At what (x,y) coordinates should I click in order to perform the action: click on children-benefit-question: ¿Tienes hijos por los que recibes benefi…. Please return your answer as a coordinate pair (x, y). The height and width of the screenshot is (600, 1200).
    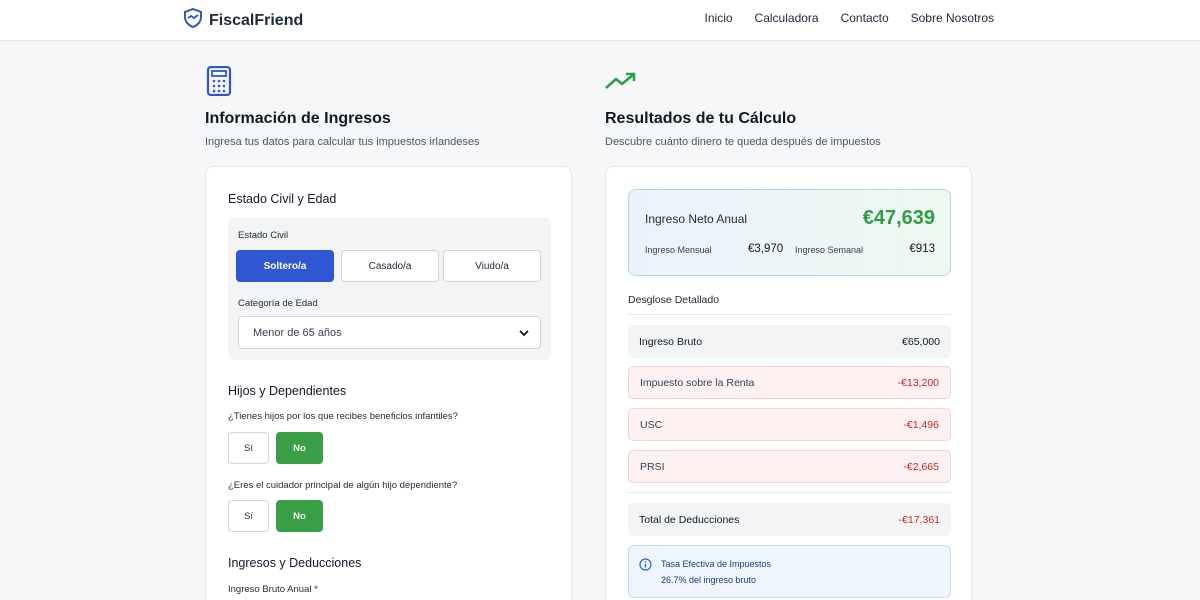
    Looking at the image, I should click on (343, 416).